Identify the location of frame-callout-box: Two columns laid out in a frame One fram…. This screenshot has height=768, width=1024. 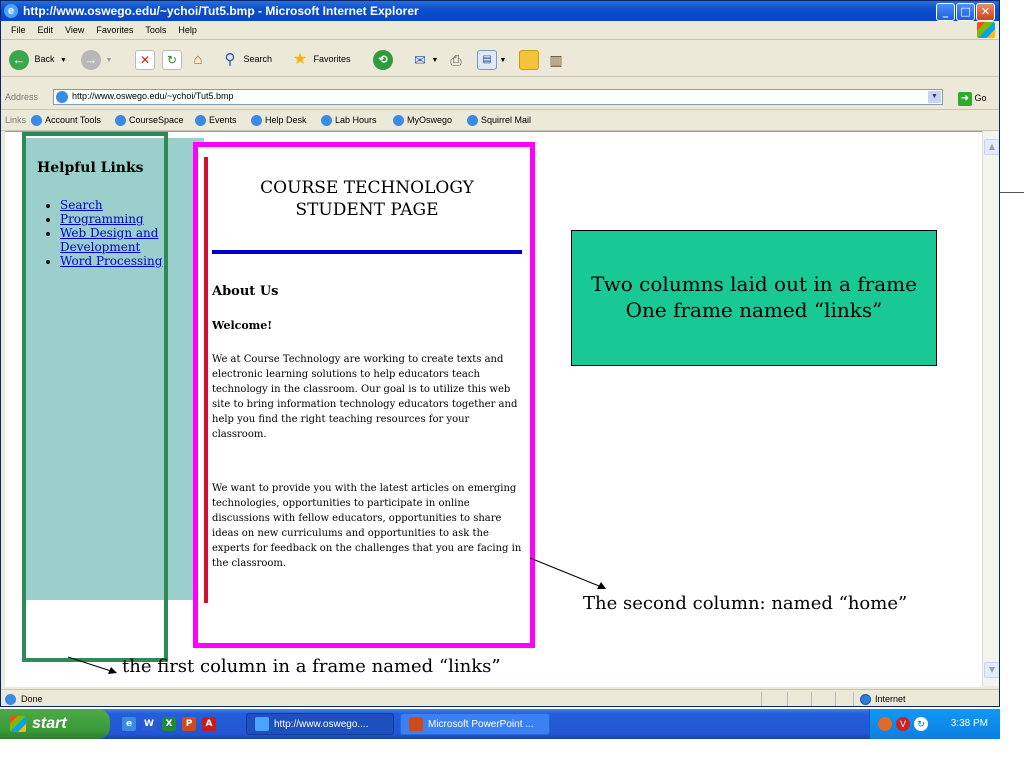
(754, 298).